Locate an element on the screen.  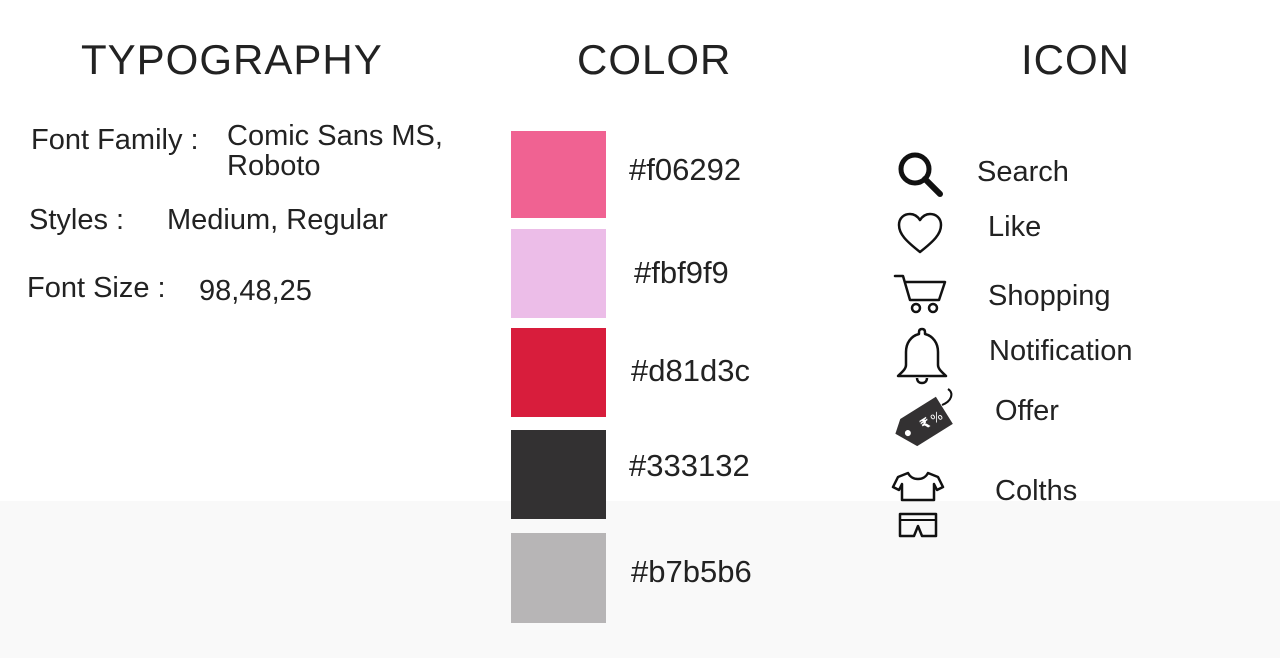
font-size-label: Font Size : is located at coordinates (96, 288).